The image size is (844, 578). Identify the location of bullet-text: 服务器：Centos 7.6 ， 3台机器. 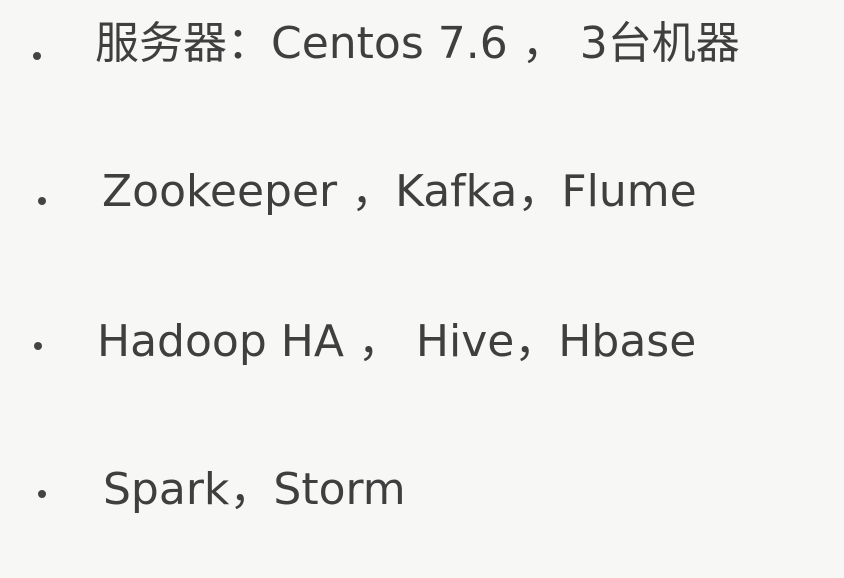
(417, 43).